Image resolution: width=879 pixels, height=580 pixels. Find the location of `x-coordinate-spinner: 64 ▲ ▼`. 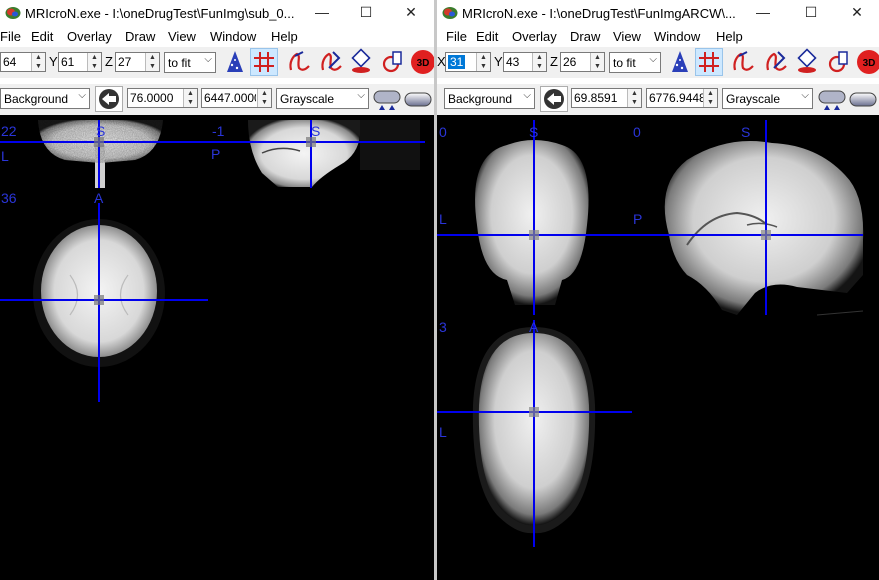

x-coordinate-spinner: 64 ▲ ▼ is located at coordinates (23, 62).